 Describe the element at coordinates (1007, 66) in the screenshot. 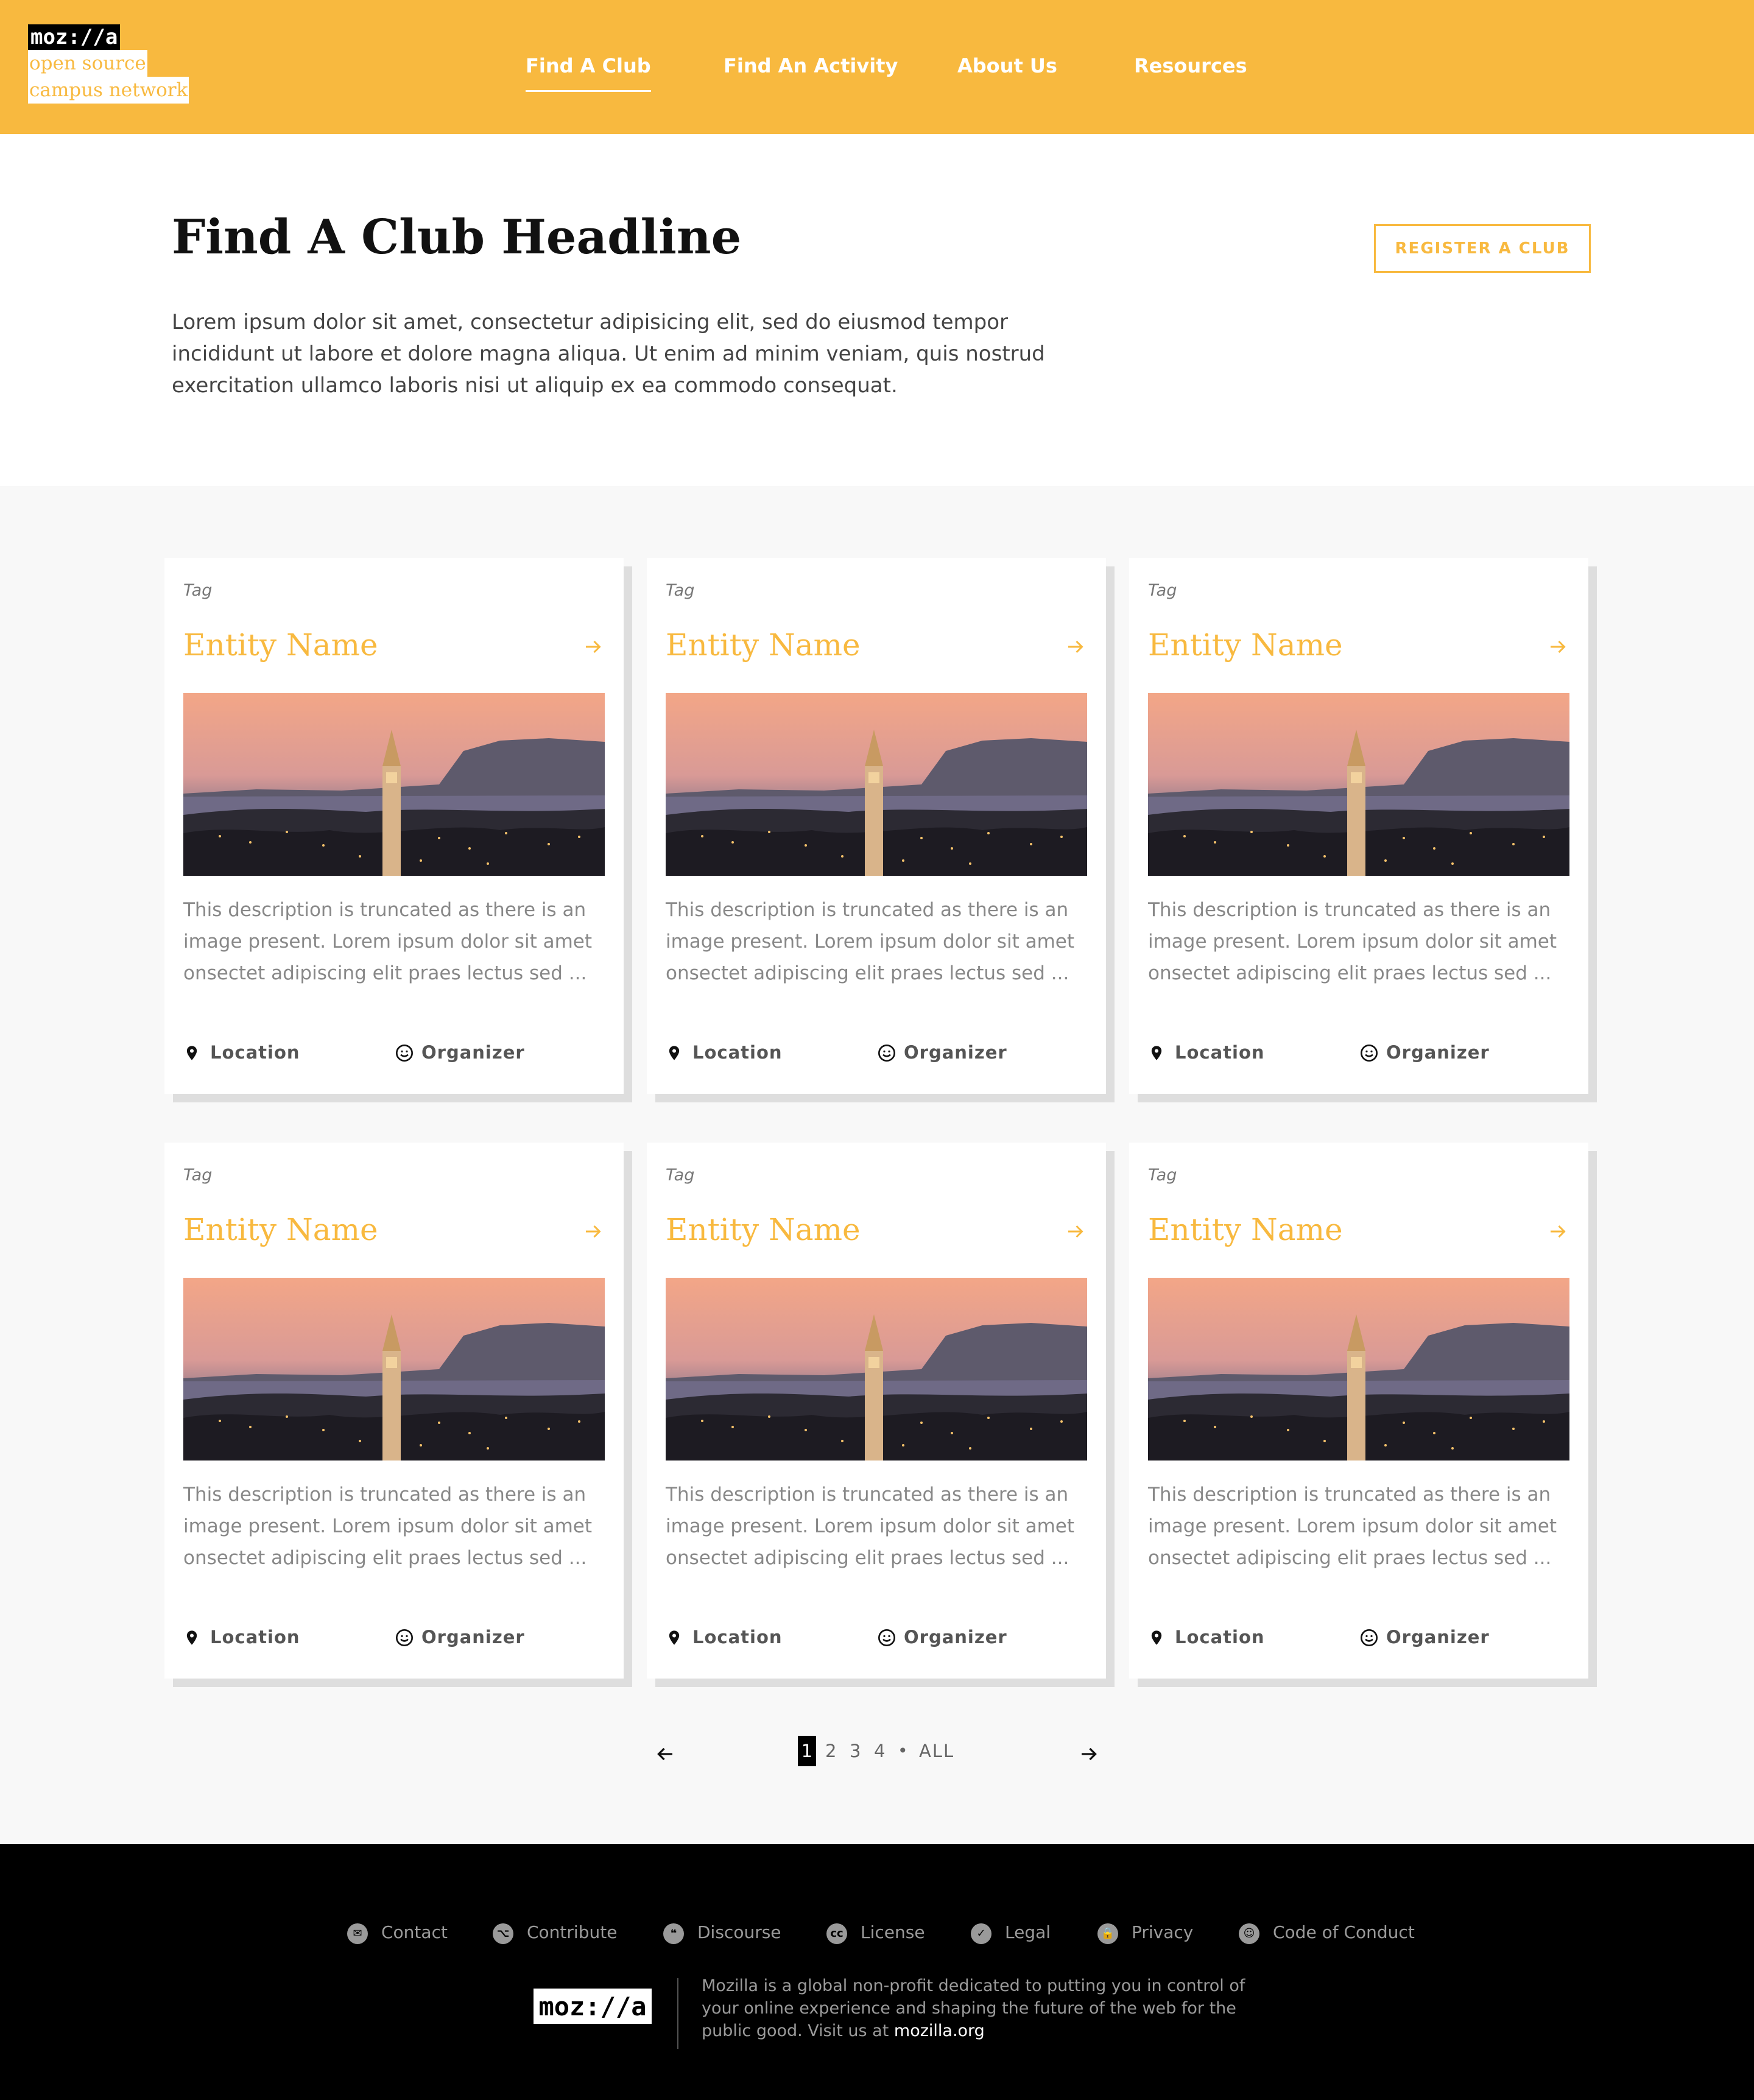

I see `nav-item-about-us: About Us` at that location.